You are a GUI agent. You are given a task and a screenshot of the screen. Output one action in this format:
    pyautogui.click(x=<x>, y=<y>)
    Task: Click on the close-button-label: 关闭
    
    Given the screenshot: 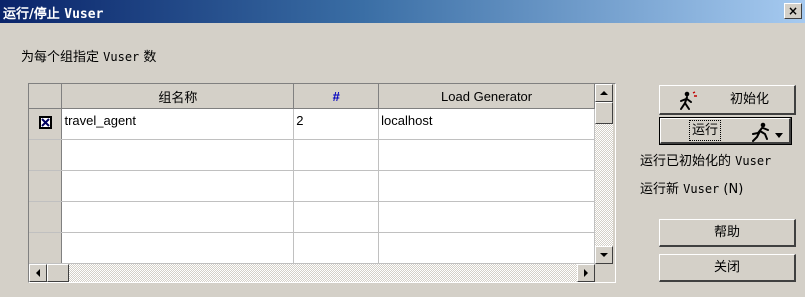 What is the action you would take?
    pyautogui.click(x=726, y=267)
    